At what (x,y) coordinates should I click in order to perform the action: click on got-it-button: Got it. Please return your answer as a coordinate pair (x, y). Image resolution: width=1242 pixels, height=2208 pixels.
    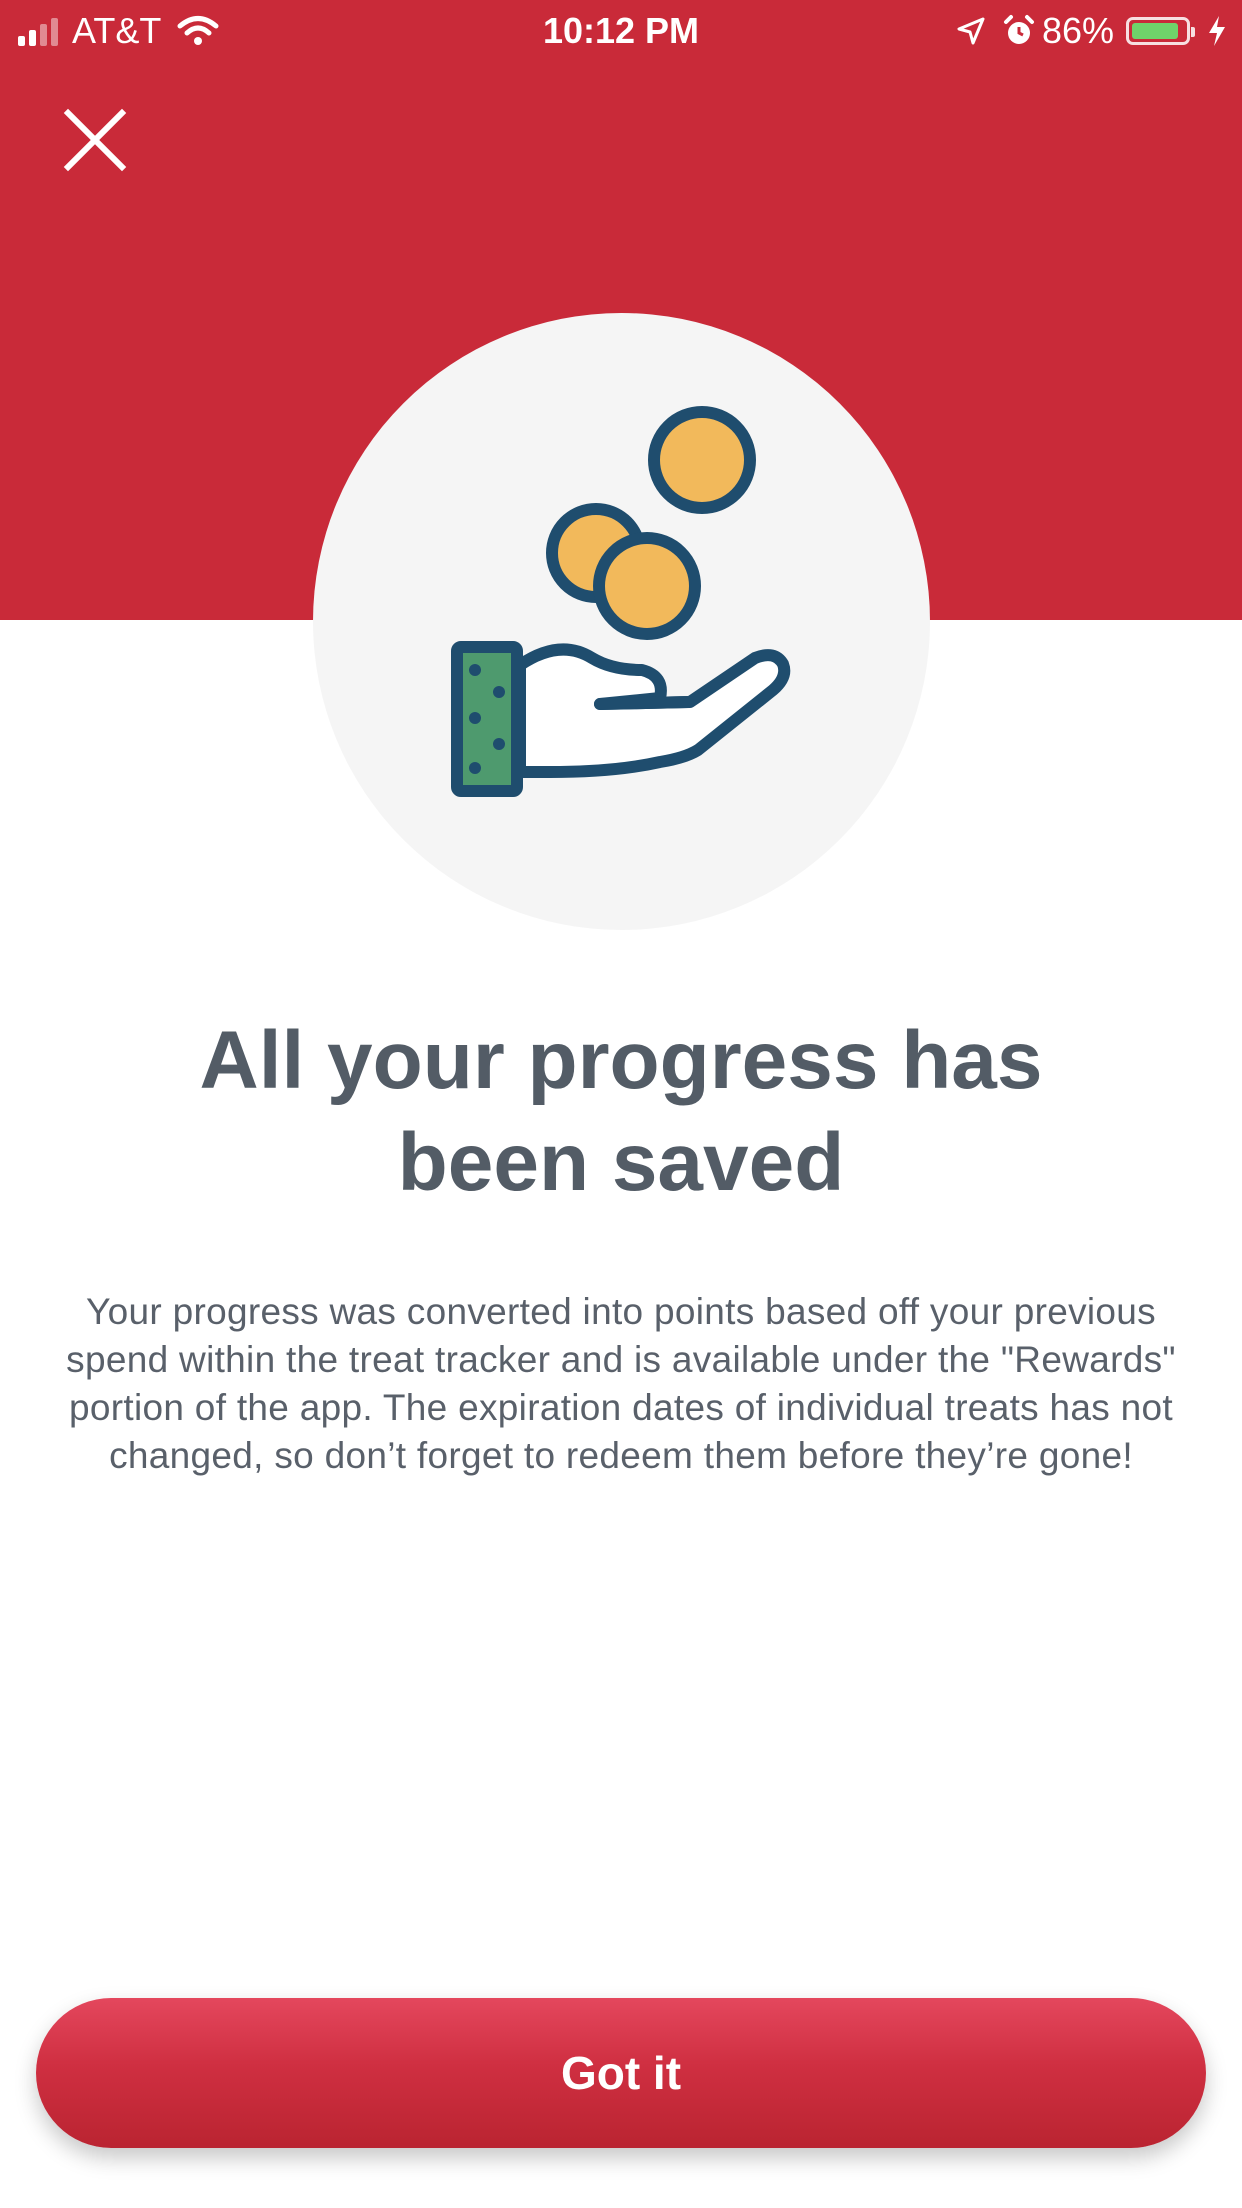
    Looking at the image, I should click on (621, 2073).